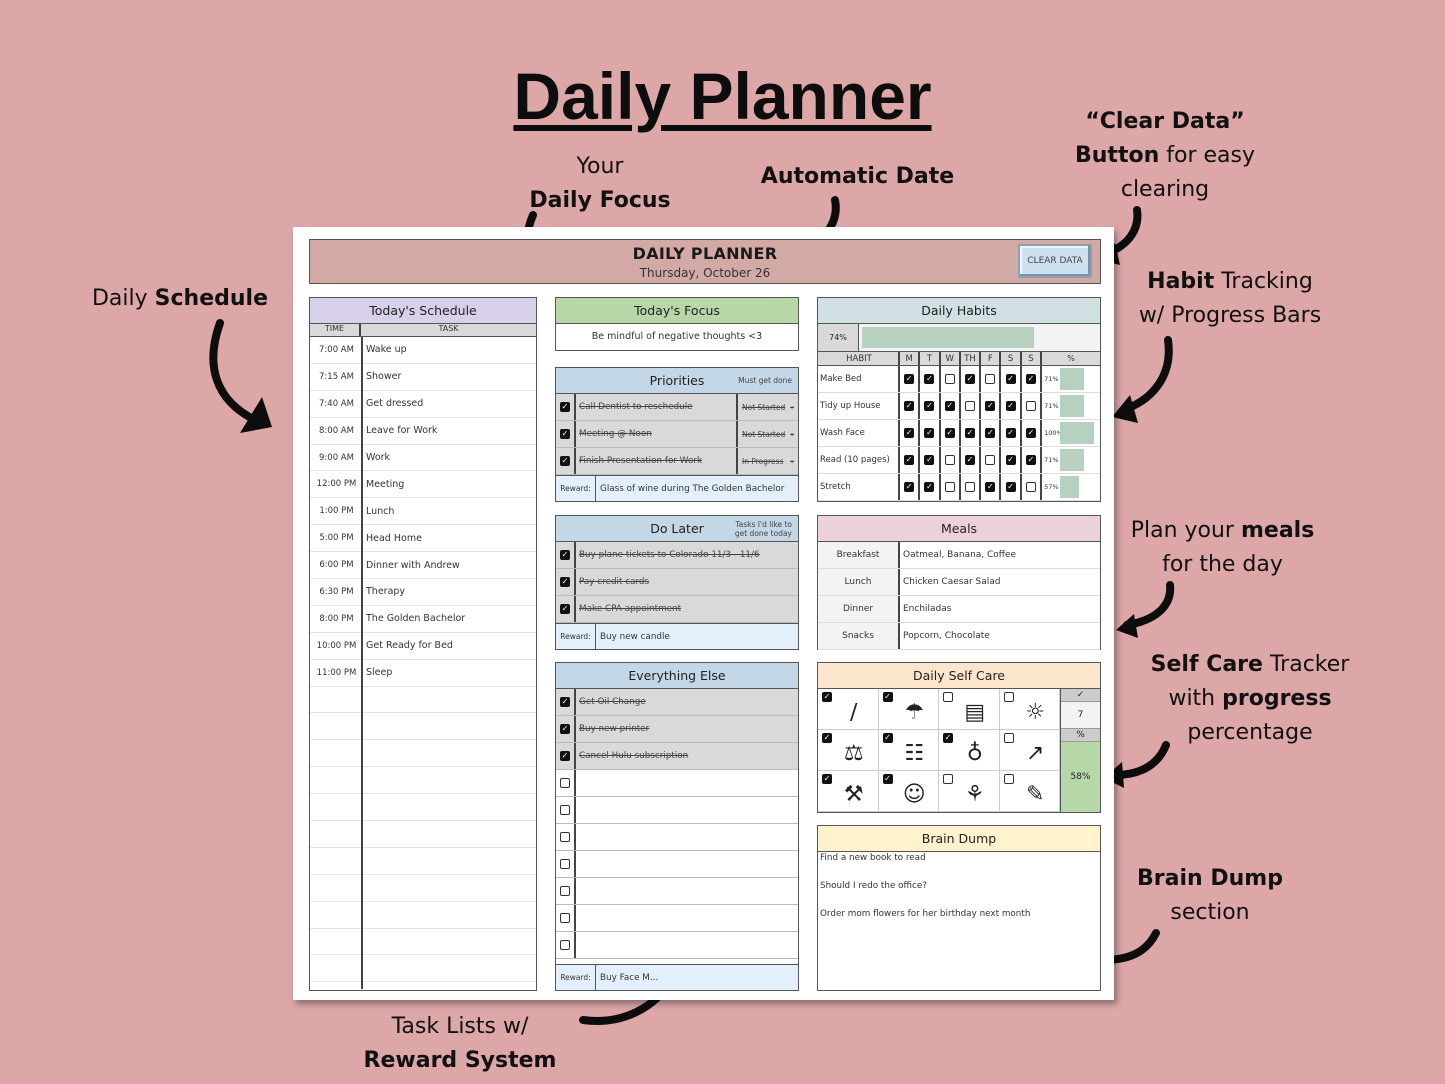 The width and height of the screenshot is (1445, 1084). Describe the element at coordinates (336, 350) in the screenshot. I see `schedule-time: 7:00 AM` at that location.